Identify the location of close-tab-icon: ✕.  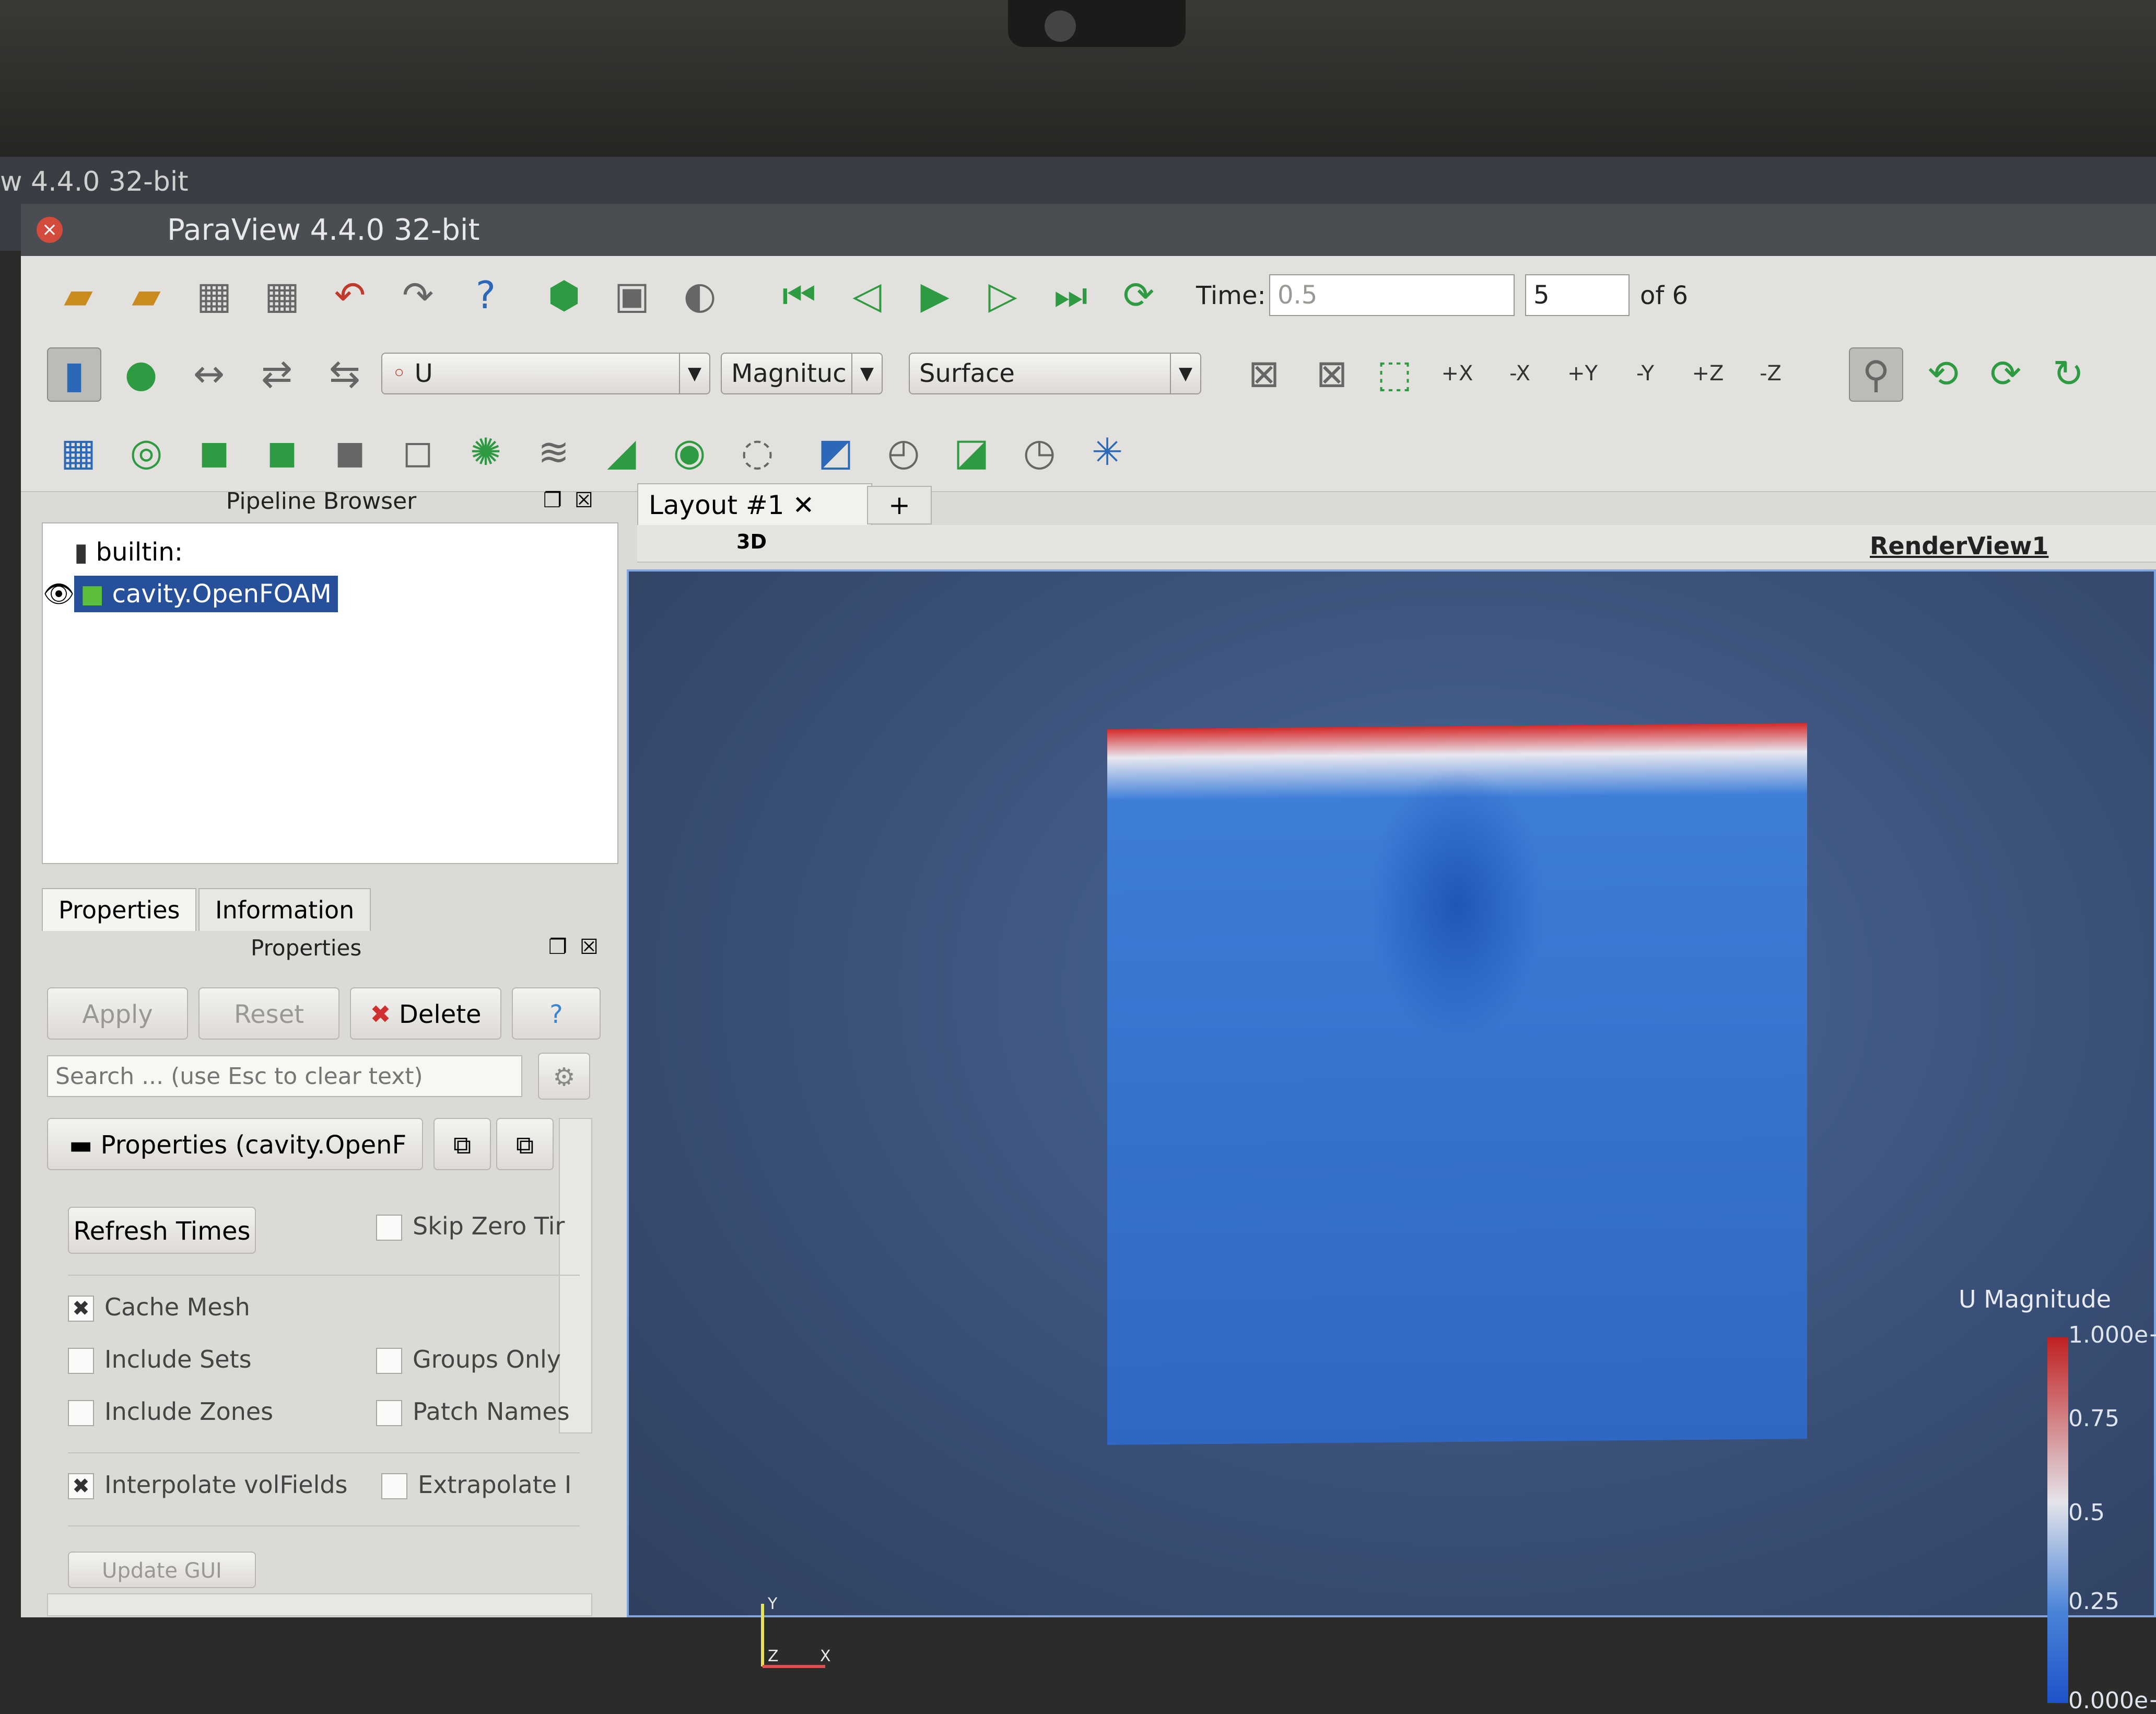
(803, 505).